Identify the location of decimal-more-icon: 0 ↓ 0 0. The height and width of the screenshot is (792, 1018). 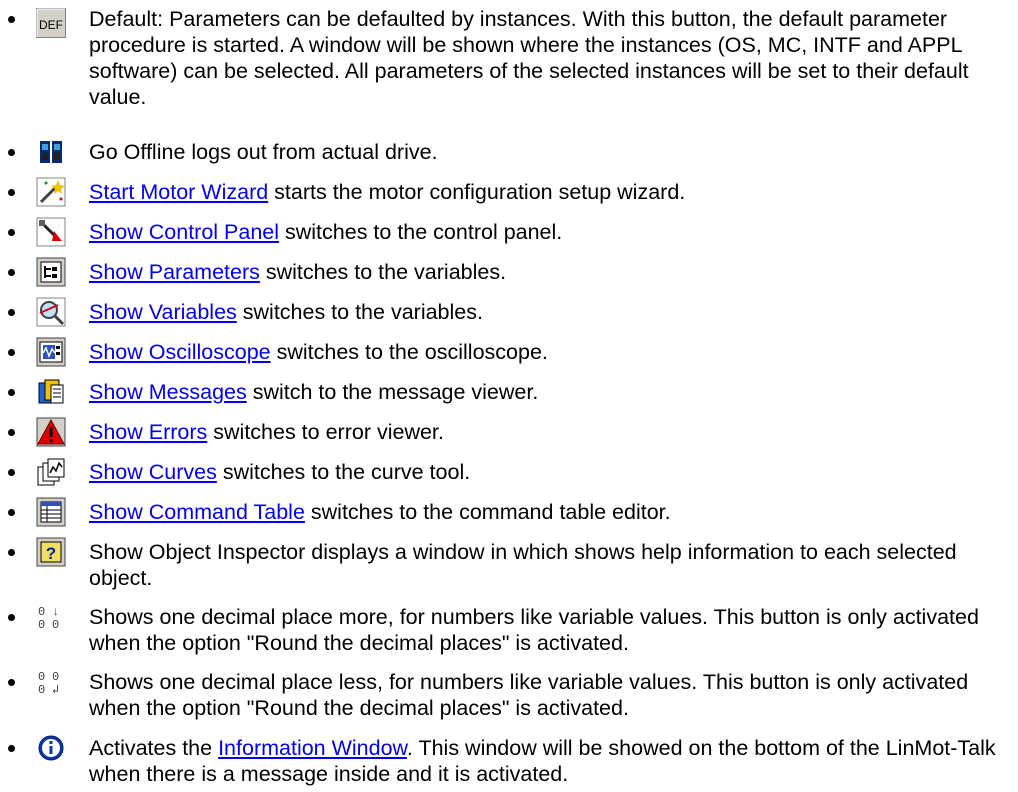
(51, 617).